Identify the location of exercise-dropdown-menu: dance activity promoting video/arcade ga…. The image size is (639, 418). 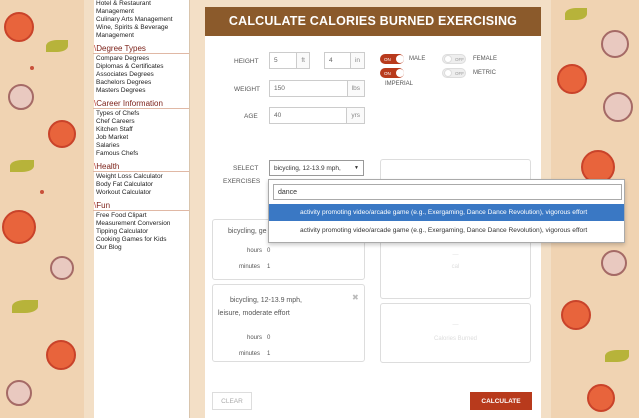
(446, 211).